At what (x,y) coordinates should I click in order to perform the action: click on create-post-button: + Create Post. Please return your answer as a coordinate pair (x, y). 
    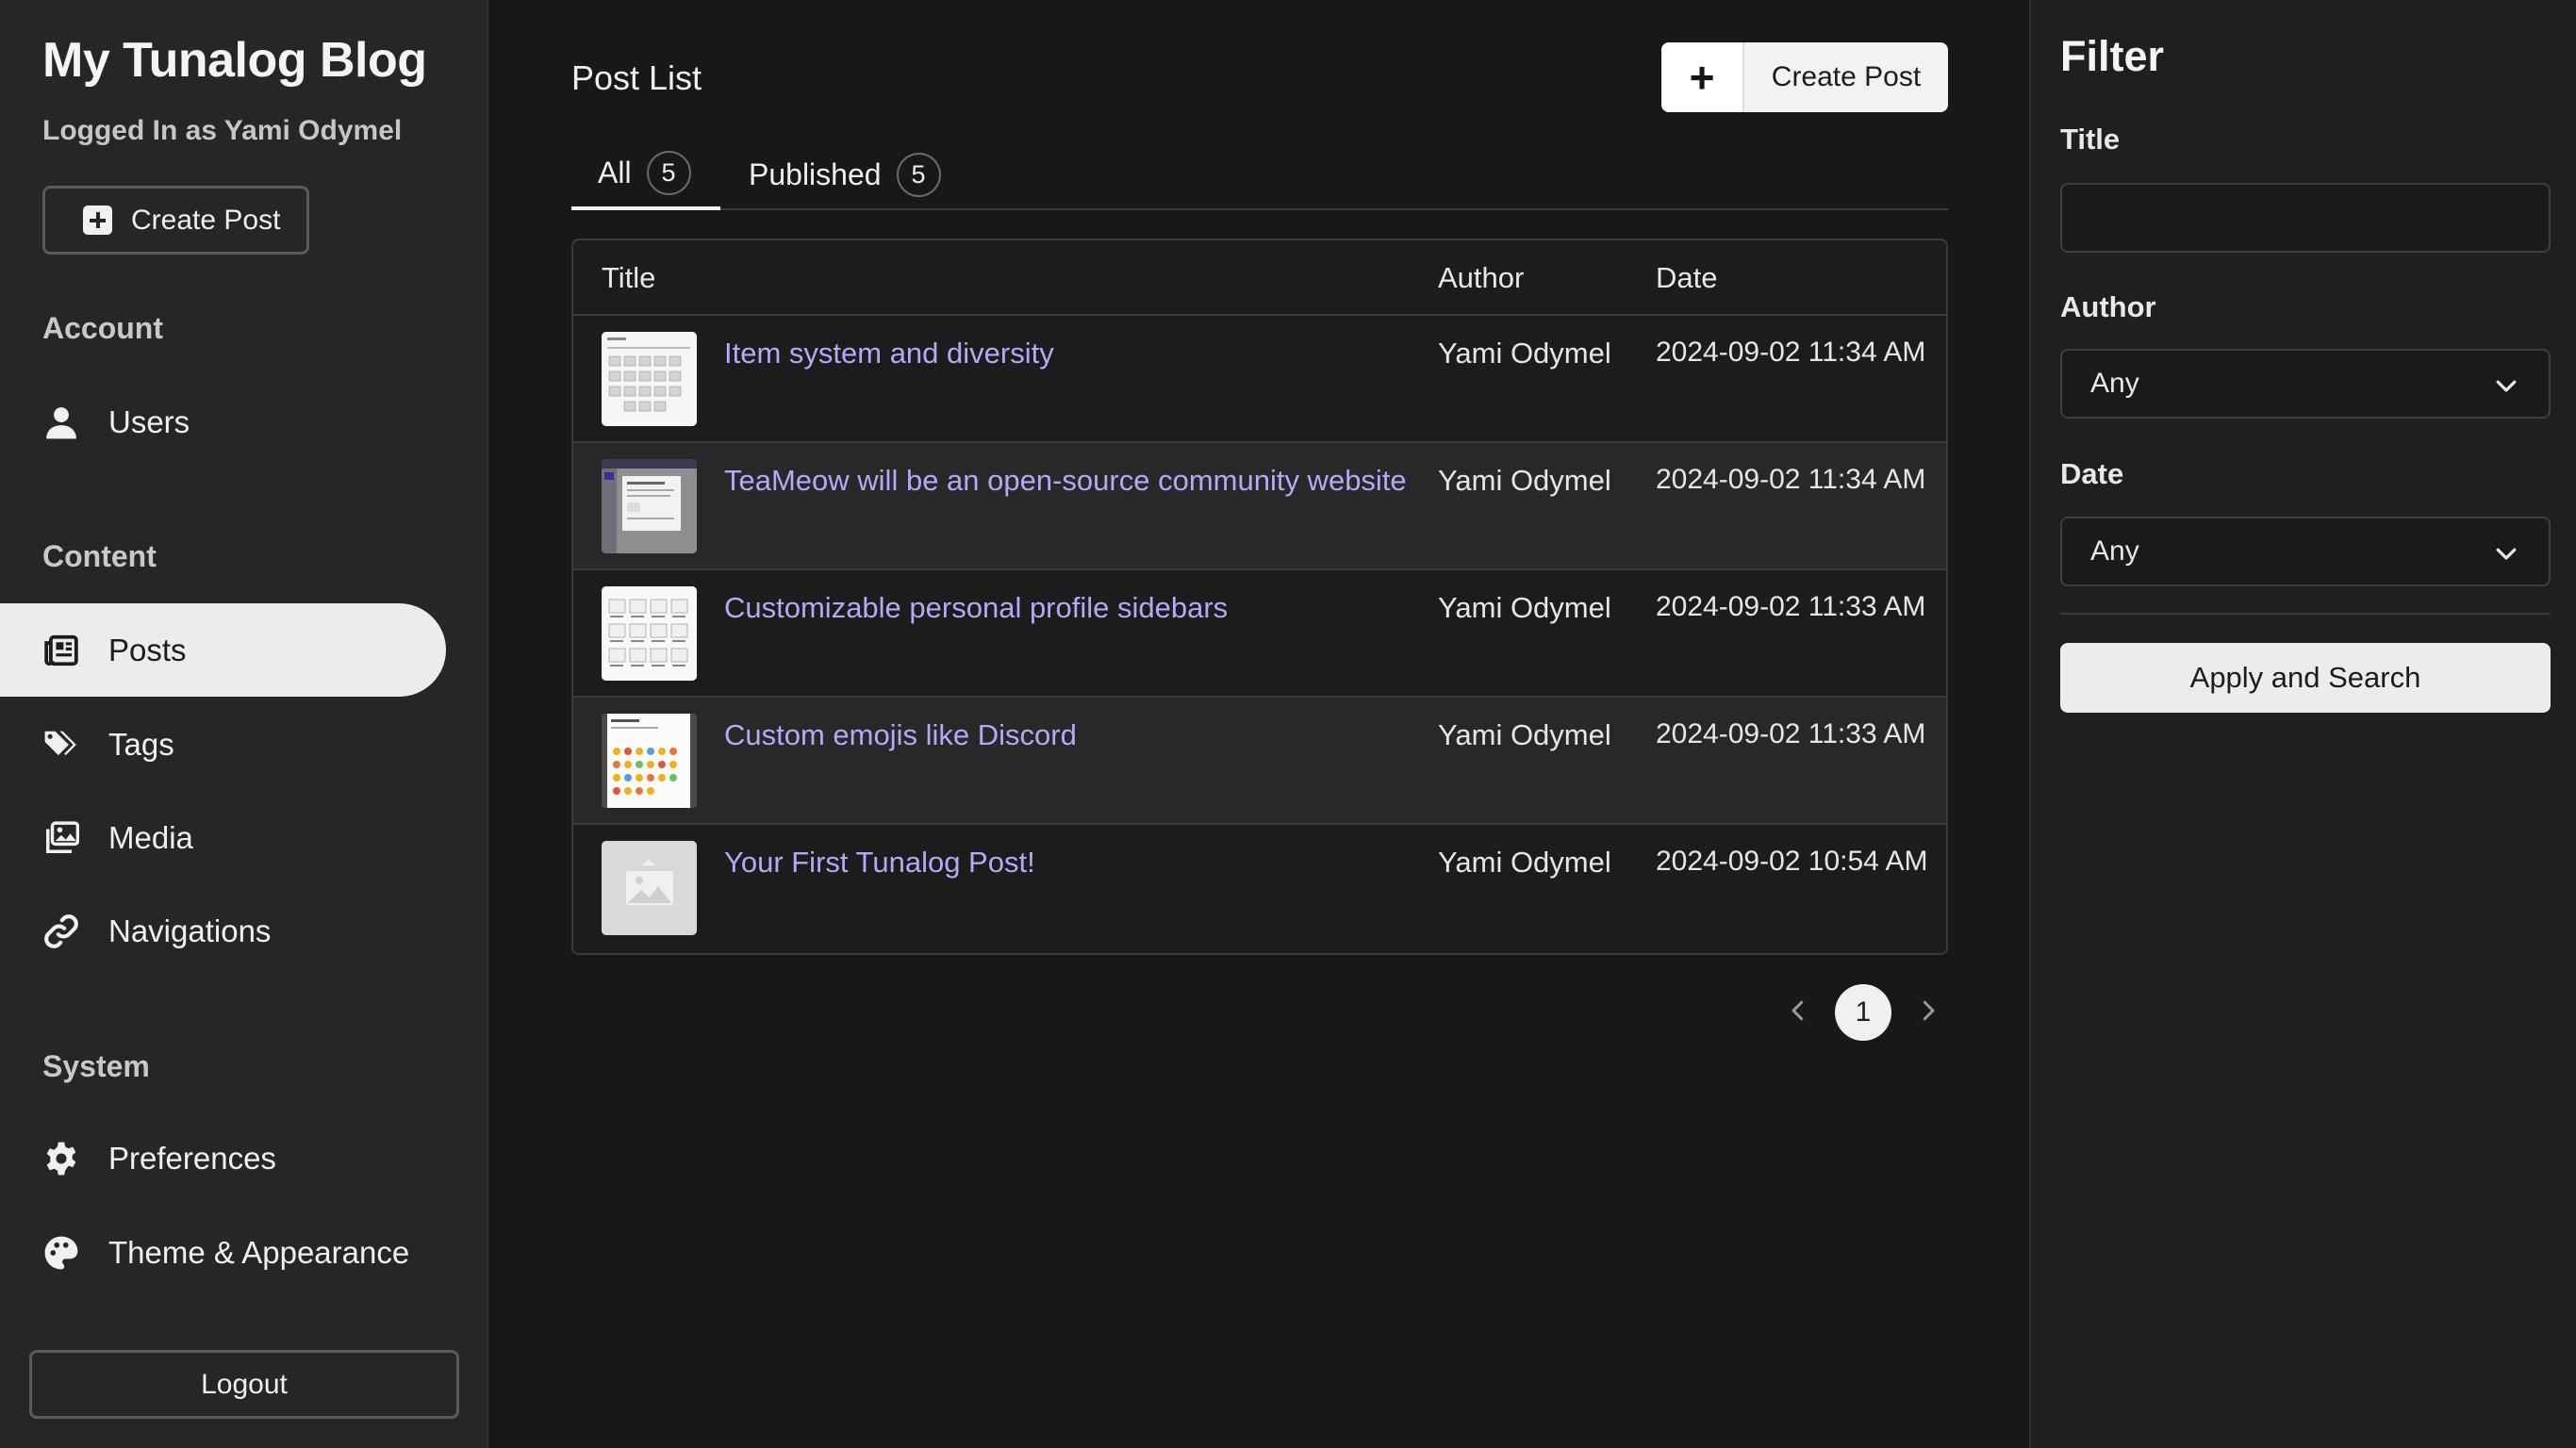
    Looking at the image, I should click on (1804, 77).